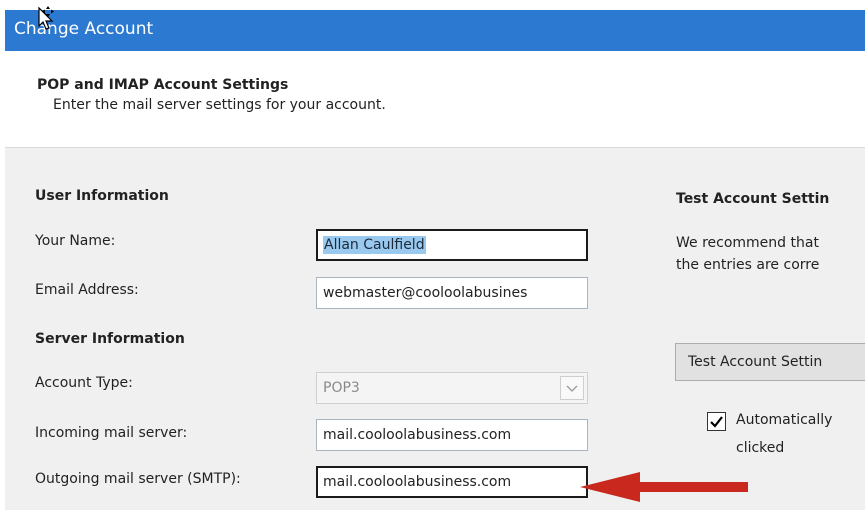 The width and height of the screenshot is (865, 510). Describe the element at coordinates (748, 265) in the screenshot. I see `test-description-line2: the entries are corre` at that location.